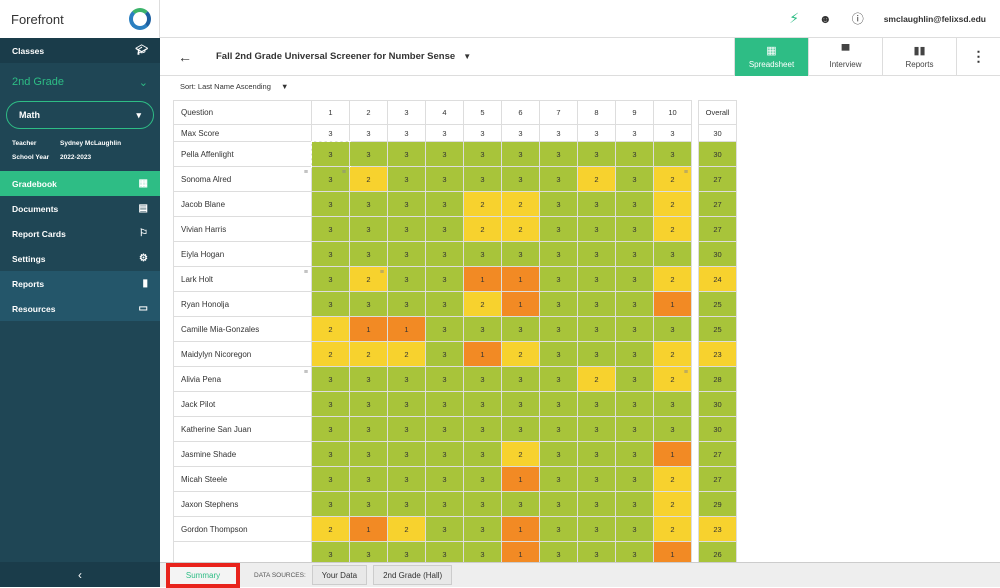 The height and width of the screenshot is (588, 1000). I want to click on student-name: Jacob Blane, so click(242, 204).